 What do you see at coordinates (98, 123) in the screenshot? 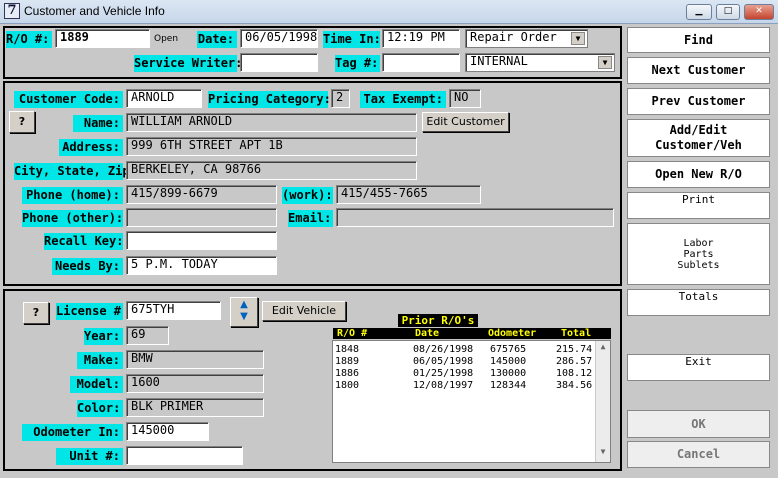
I see `name-label: Name:` at bounding box center [98, 123].